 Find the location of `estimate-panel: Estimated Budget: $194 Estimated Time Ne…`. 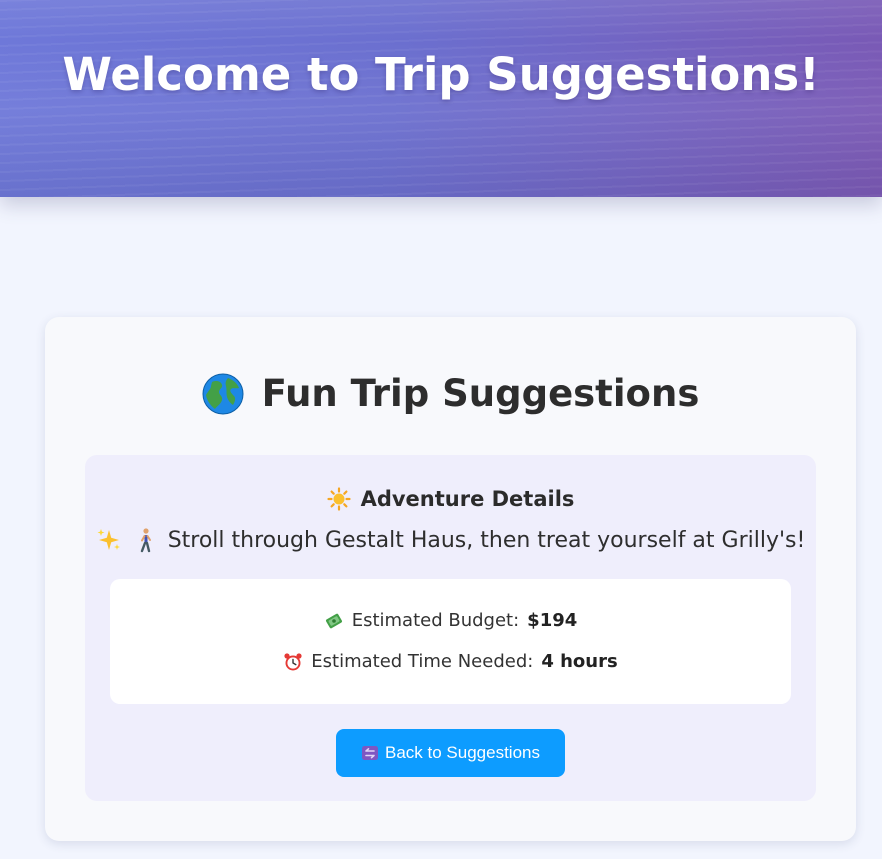

estimate-panel: Estimated Budget: $194 Estimated Time Ne… is located at coordinates (450, 641).